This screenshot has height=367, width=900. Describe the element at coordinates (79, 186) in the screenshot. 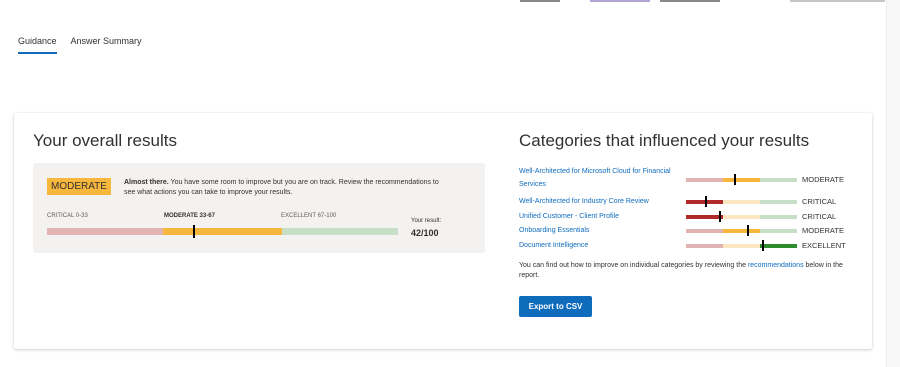

I see `status-badge: MODERATE` at that location.